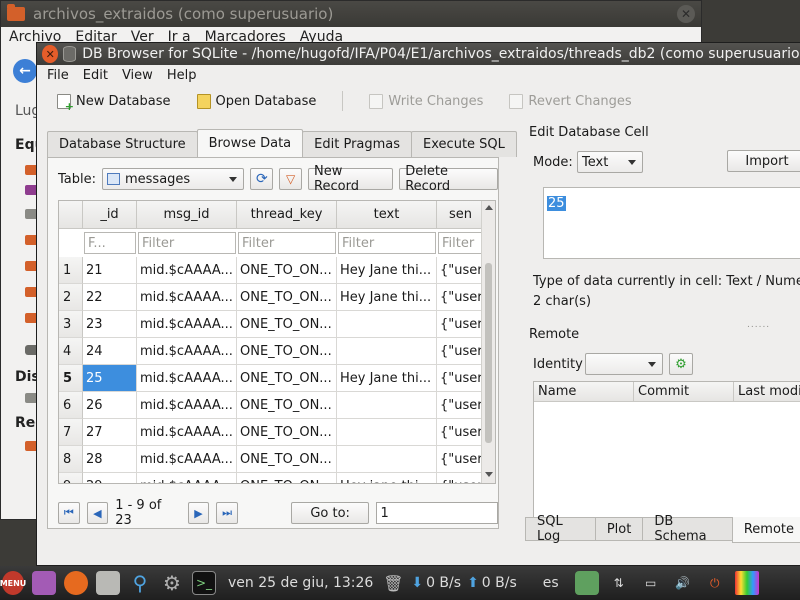  Describe the element at coordinates (173, 179) in the screenshot. I see `table-select: messages` at that location.